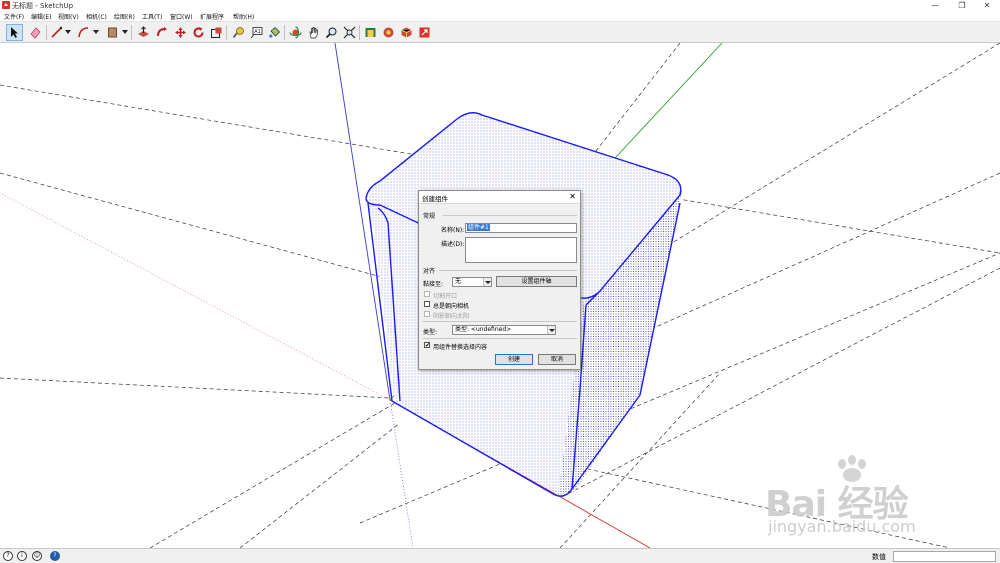  I want to click on restore-button: ❐, so click(962, 5).